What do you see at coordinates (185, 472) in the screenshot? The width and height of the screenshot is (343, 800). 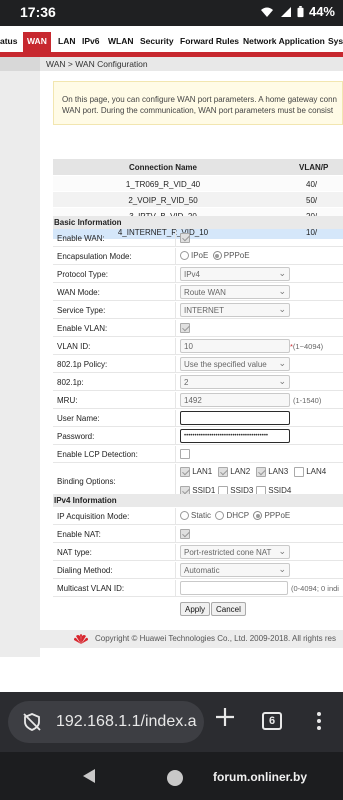 I see `lan1-checkbox` at bounding box center [185, 472].